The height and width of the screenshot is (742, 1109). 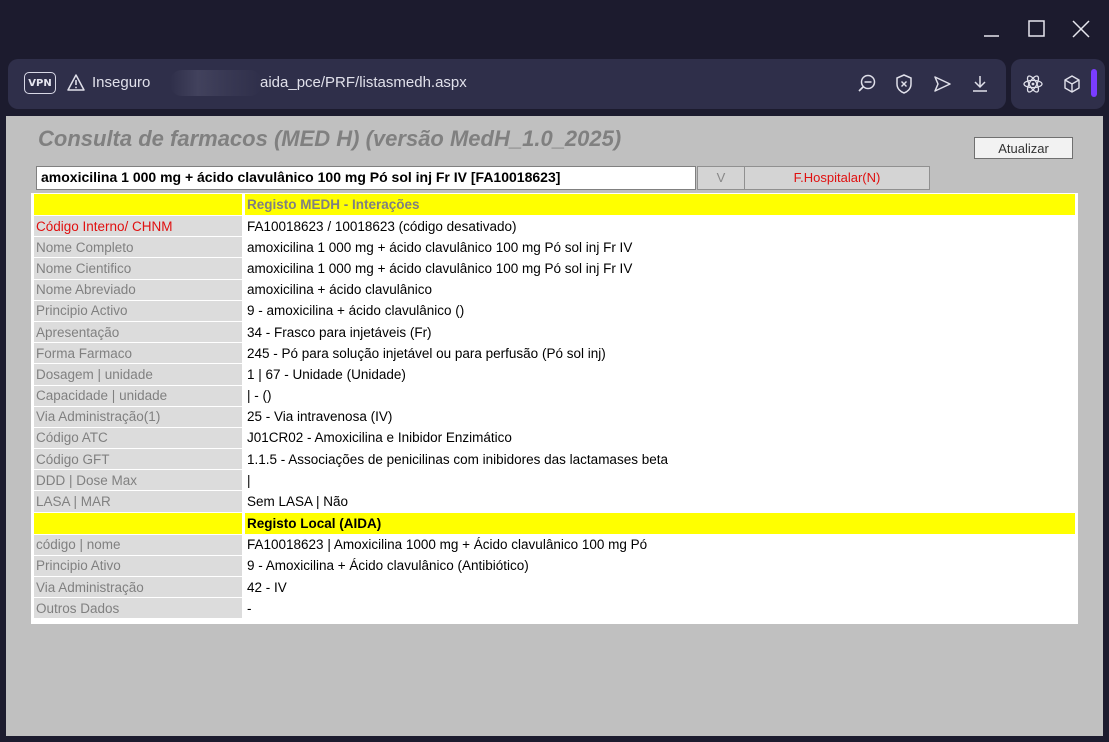 What do you see at coordinates (138, 416) in the screenshot?
I see `row-label: Via Administração(1)` at bounding box center [138, 416].